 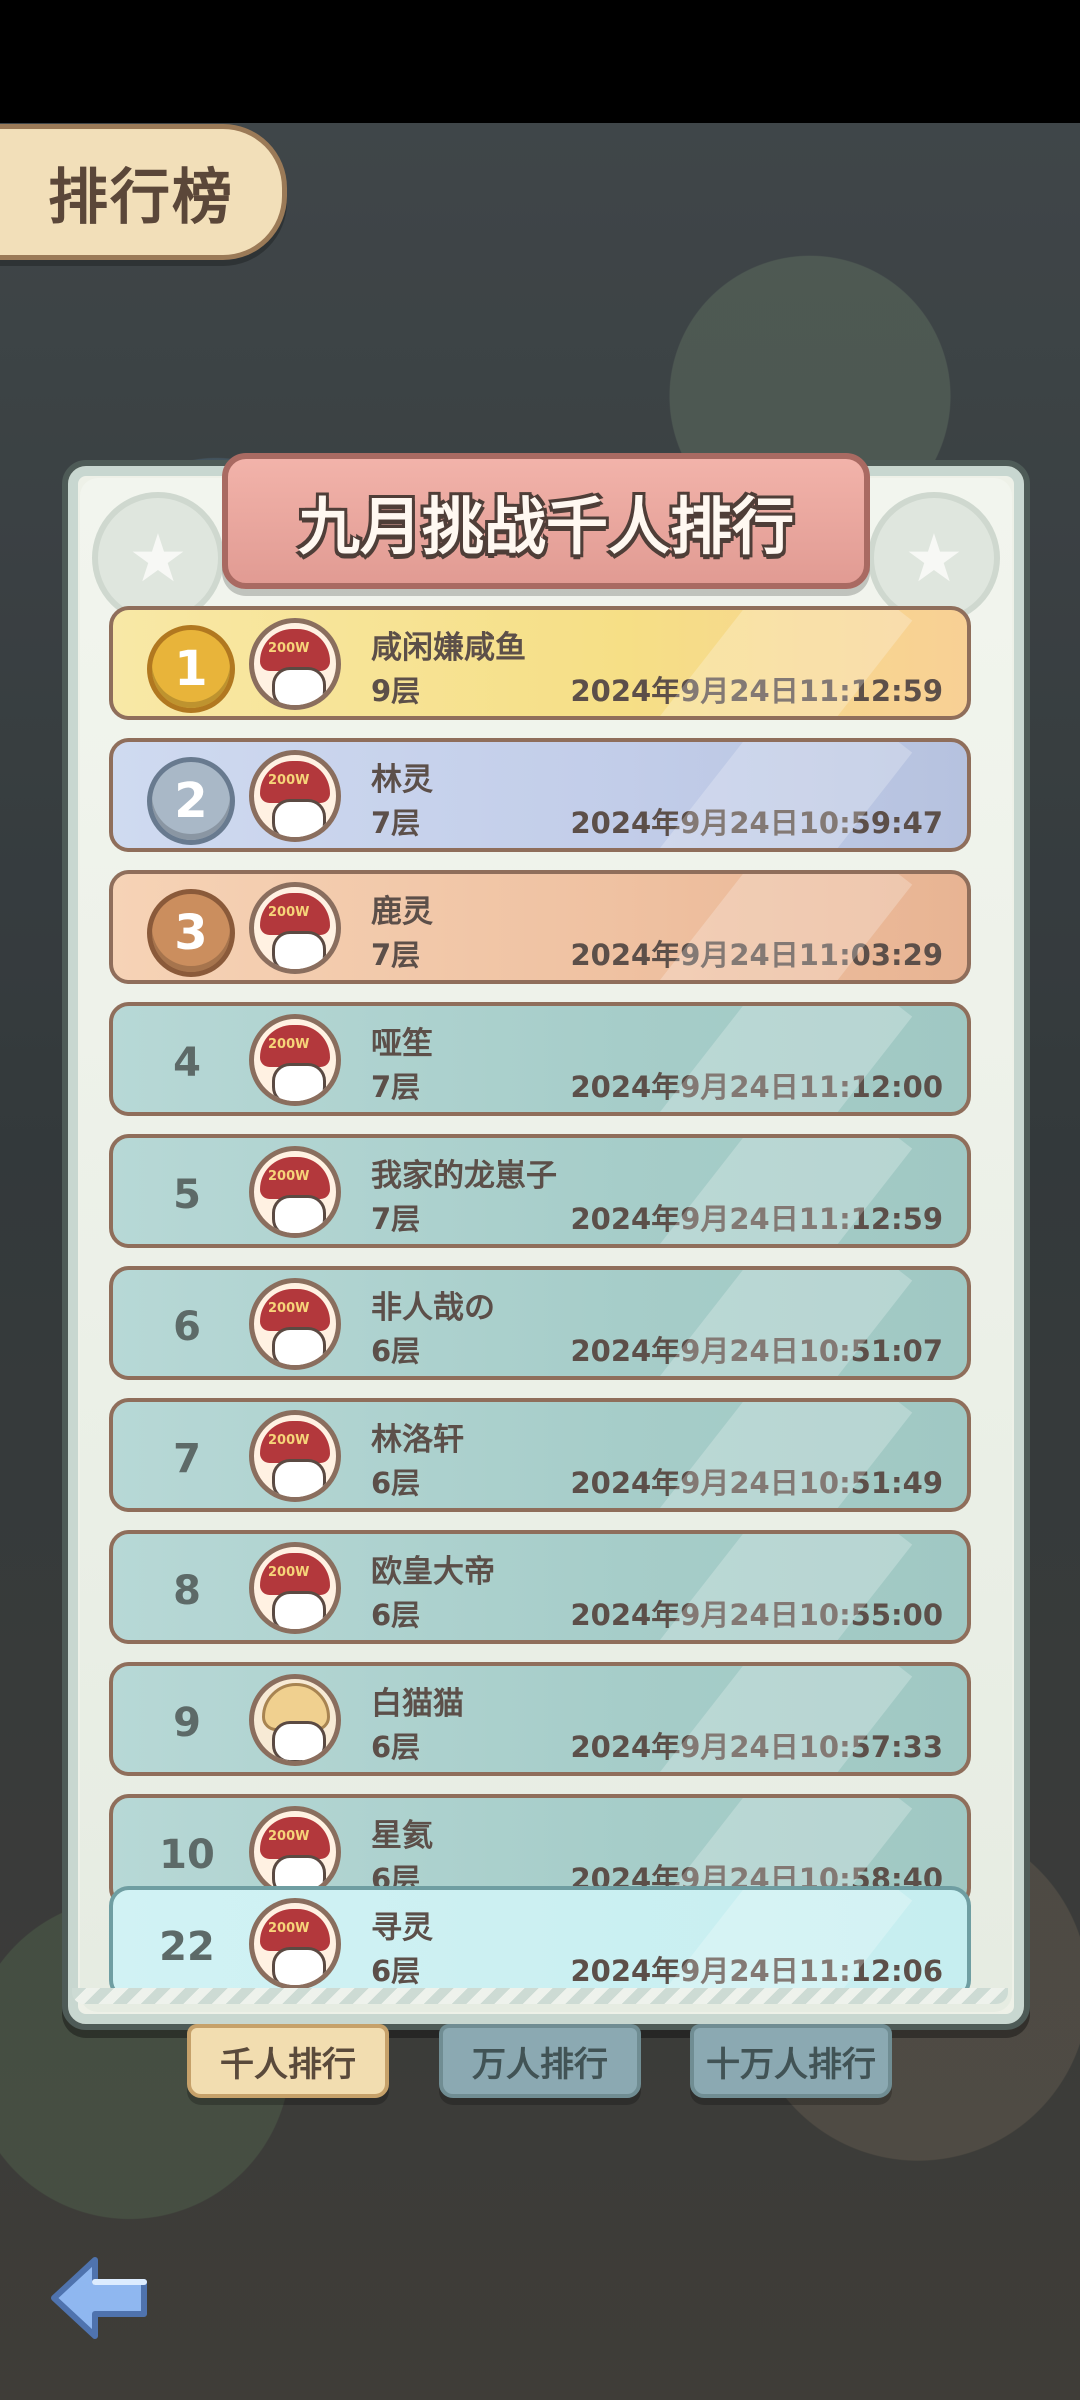 What do you see at coordinates (433, 1308) in the screenshot?
I see `player-name: 非人哉の` at bounding box center [433, 1308].